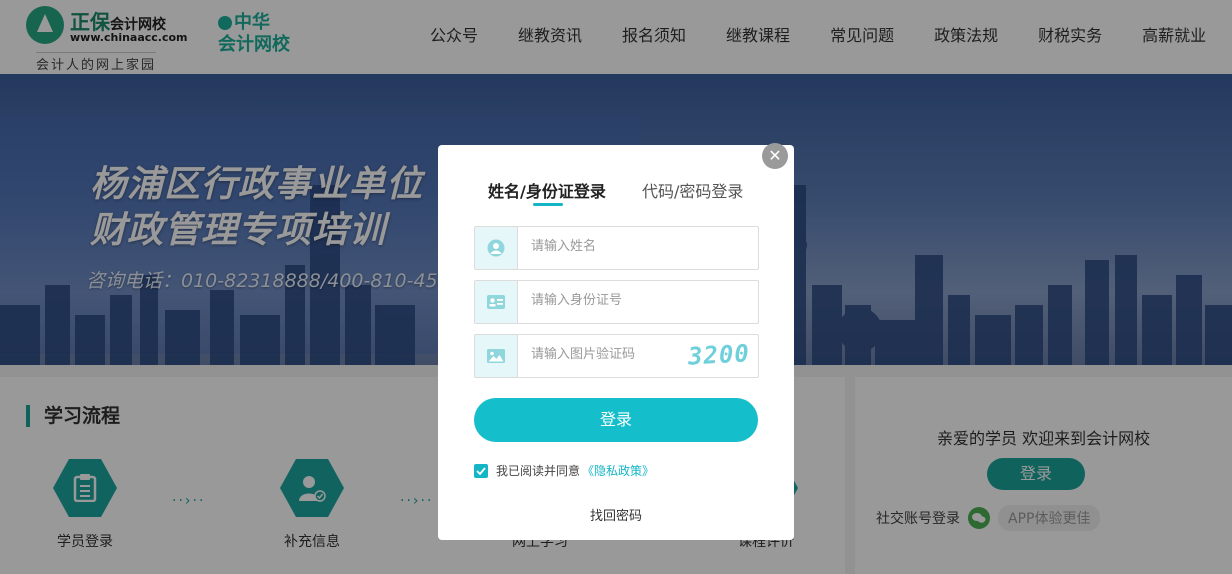 The width and height of the screenshot is (1232, 574). Describe the element at coordinates (606, 300) in the screenshot. I see `id-number-input` at that location.